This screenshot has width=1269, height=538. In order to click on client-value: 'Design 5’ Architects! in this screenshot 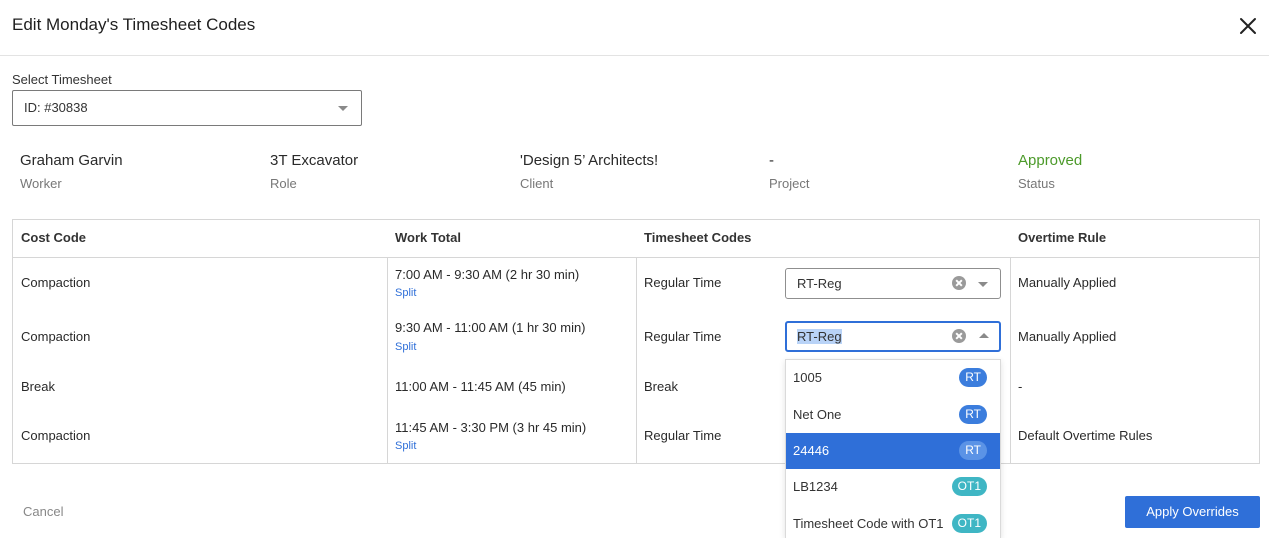, I will do `click(589, 160)`.